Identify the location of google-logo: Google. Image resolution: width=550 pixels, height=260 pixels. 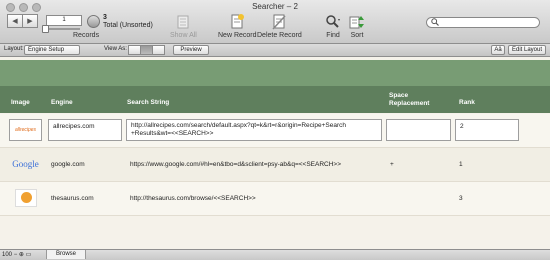
(25, 164).